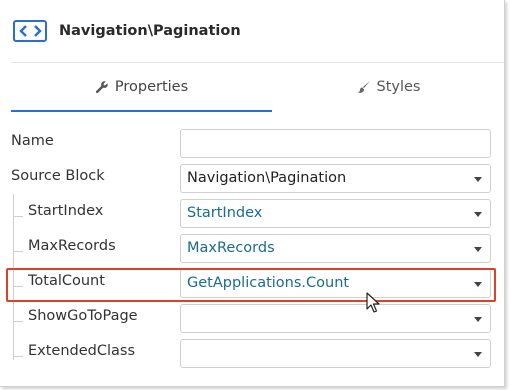 This screenshot has width=511, height=390. What do you see at coordinates (151, 87) in the screenshot?
I see `tab-properties-label: Properties` at bounding box center [151, 87].